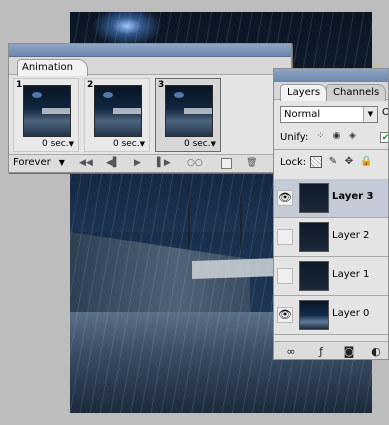 The image size is (389, 425). What do you see at coordinates (376, 351) in the screenshot?
I see `adjustment-layer-icon: ◐` at bounding box center [376, 351].